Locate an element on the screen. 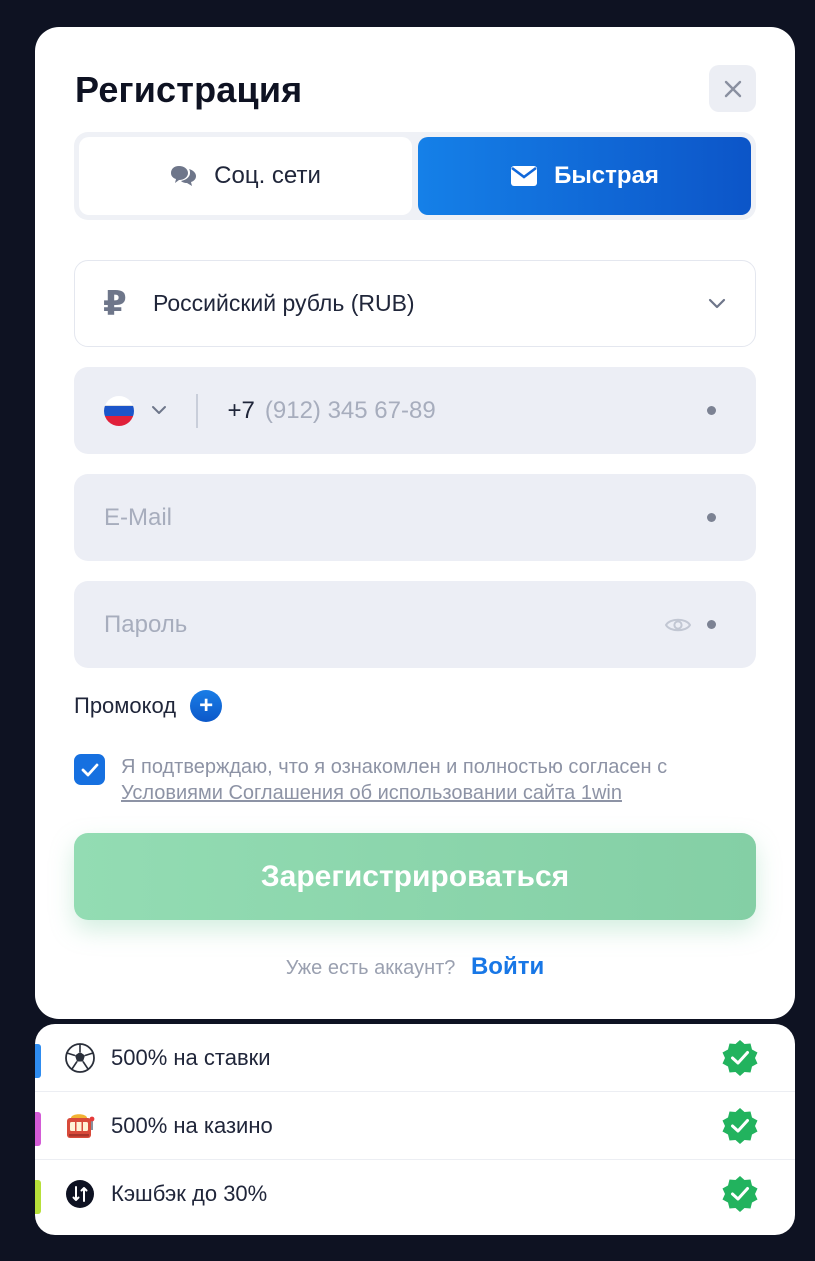  plus-icon: + is located at coordinates (206, 705).